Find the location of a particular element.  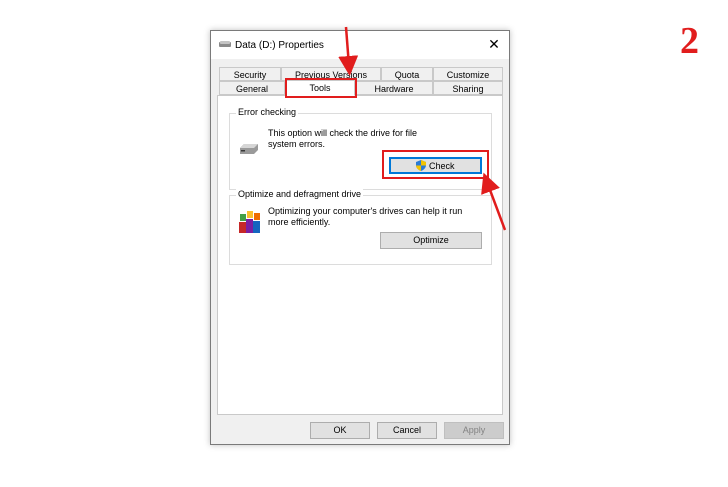

tab-customize: Customize is located at coordinates (468, 74).